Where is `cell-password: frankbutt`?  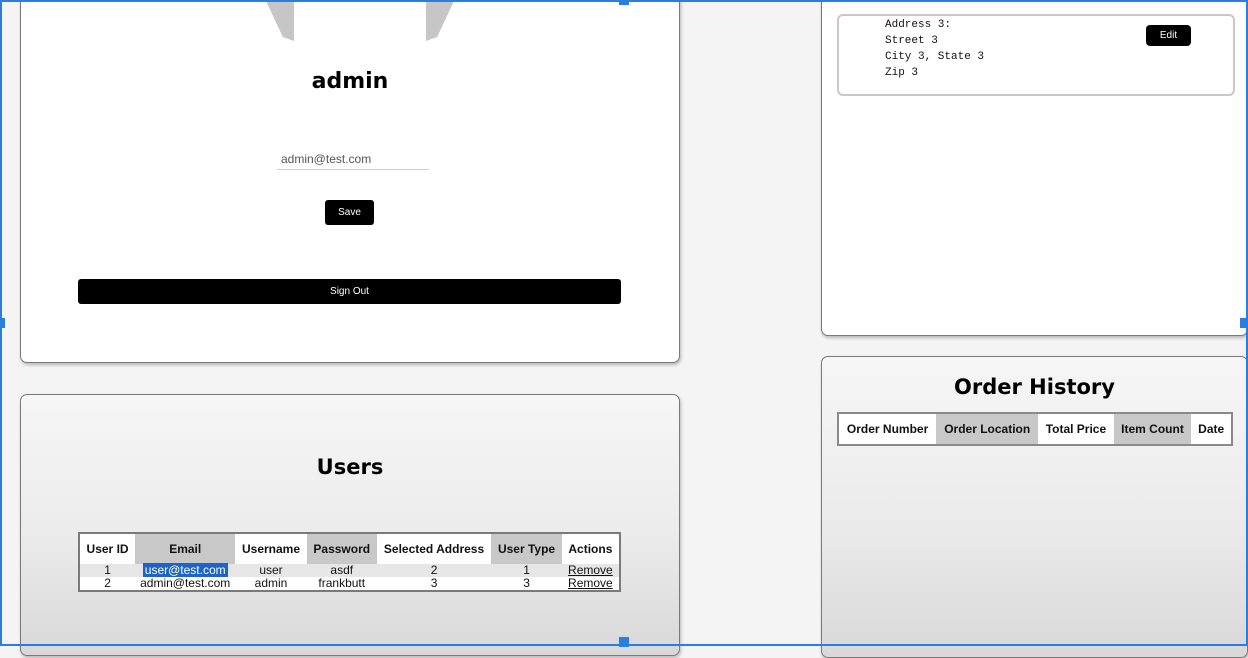 cell-password: frankbutt is located at coordinates (342, 583).